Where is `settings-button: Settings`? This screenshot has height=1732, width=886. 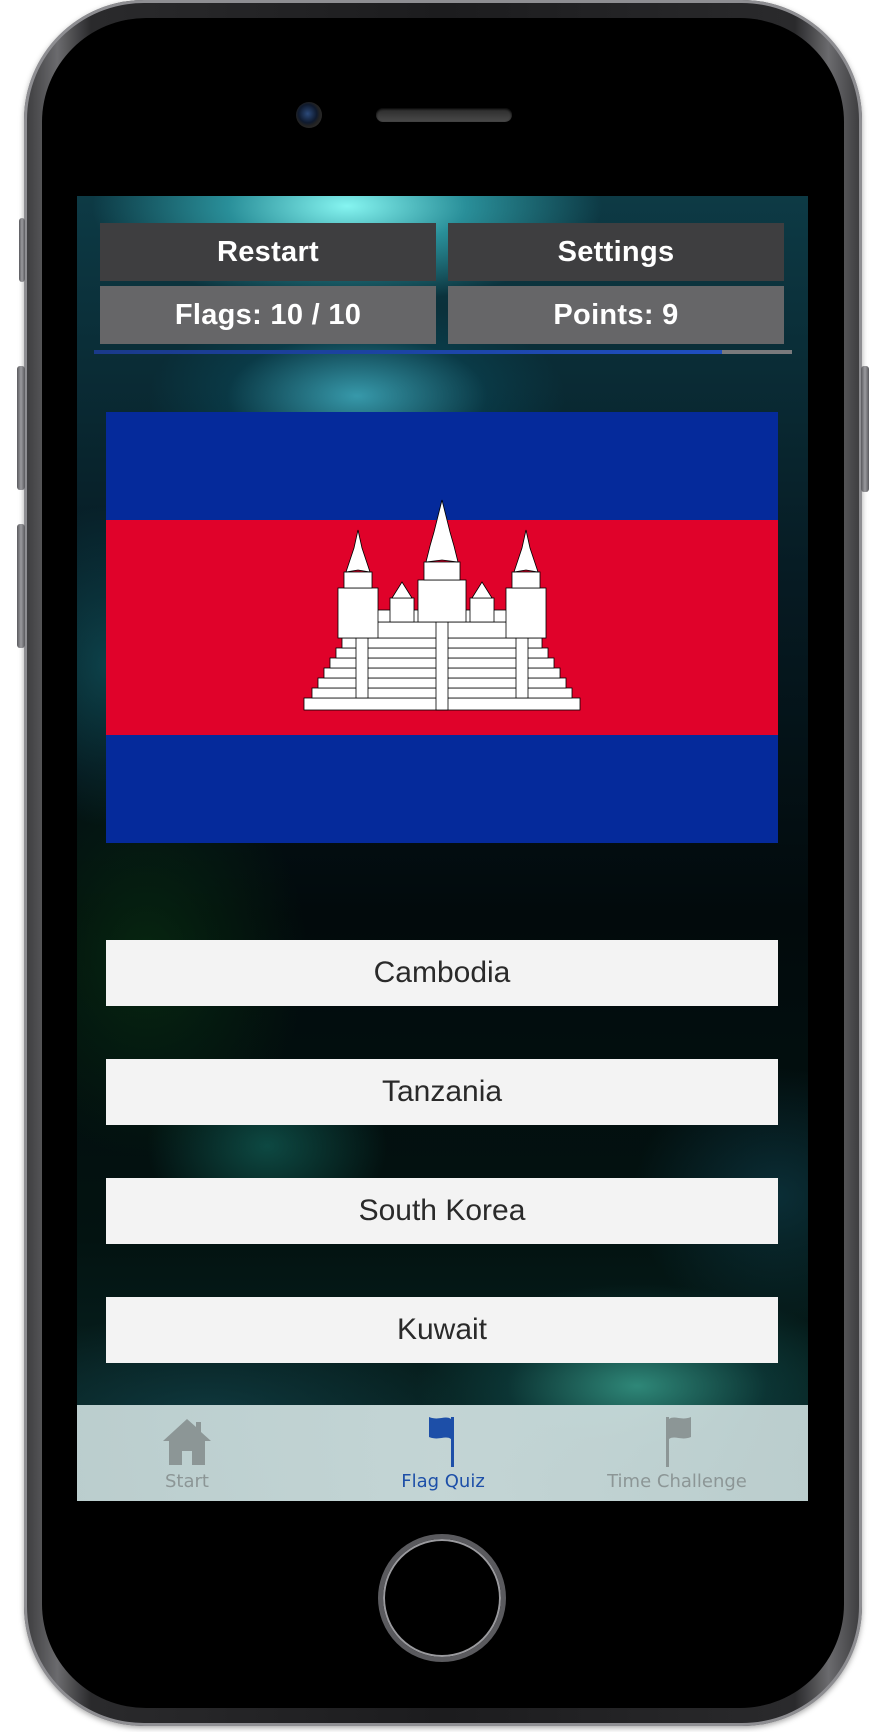
settings-button: Settings is located at coordinates (616, 252).